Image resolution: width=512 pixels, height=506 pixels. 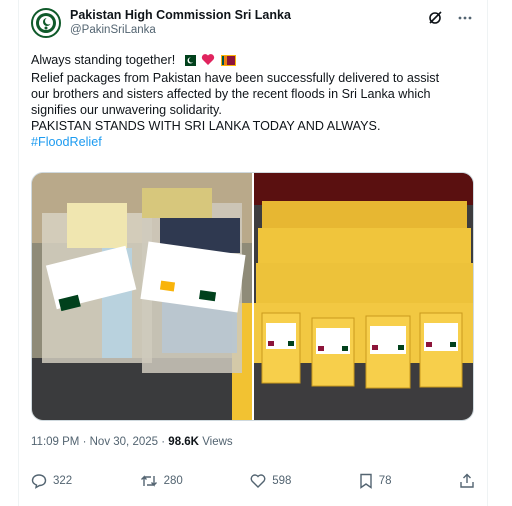 I want to click on handle: @PakinSriLanka, so click(x=180, y=30).